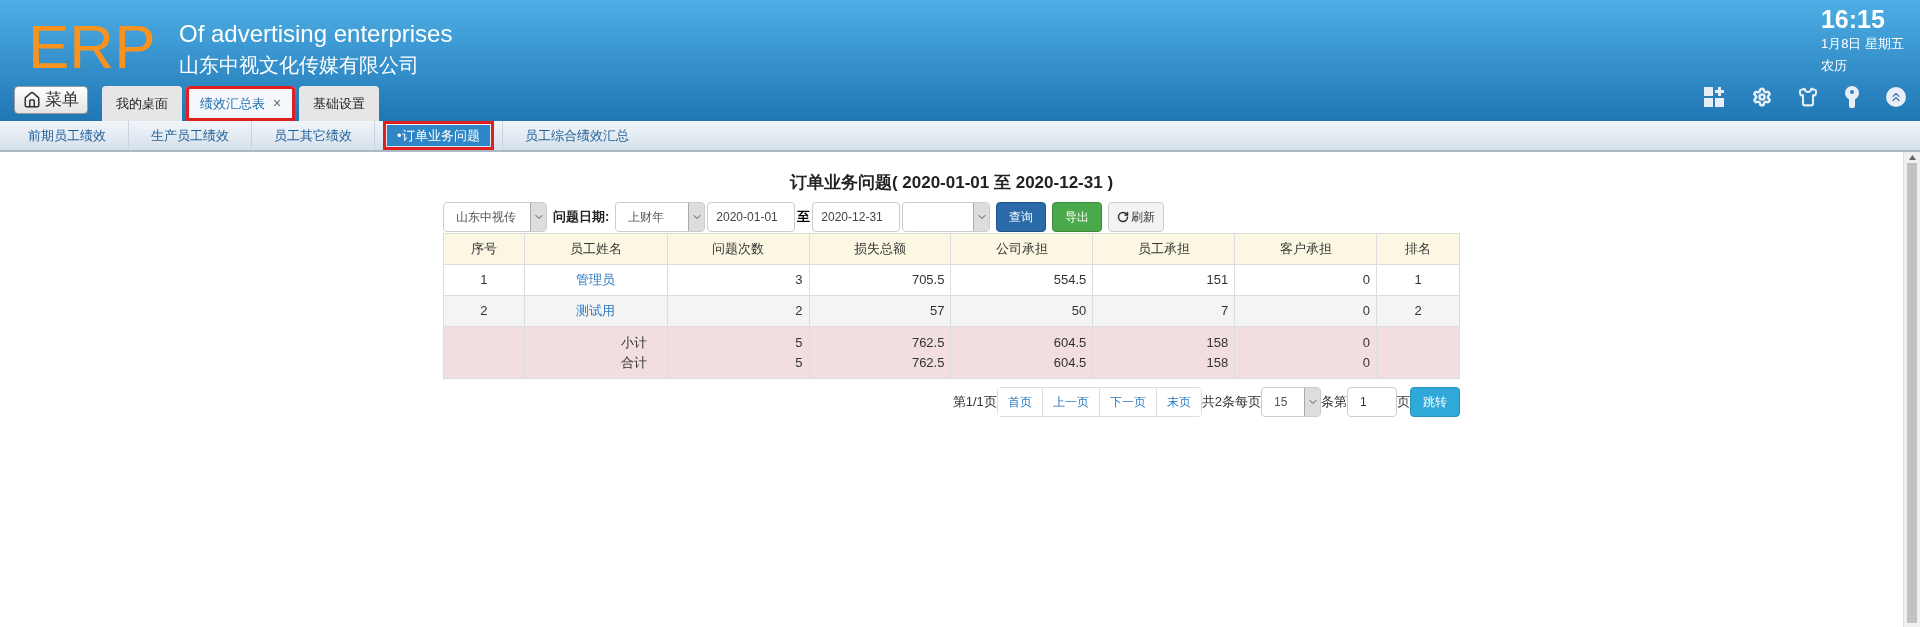 Image resolution: width=1920 pixels, height=627 pixels. I want to click on subtab: 员工综合绩效汇总, so click(576, 135).